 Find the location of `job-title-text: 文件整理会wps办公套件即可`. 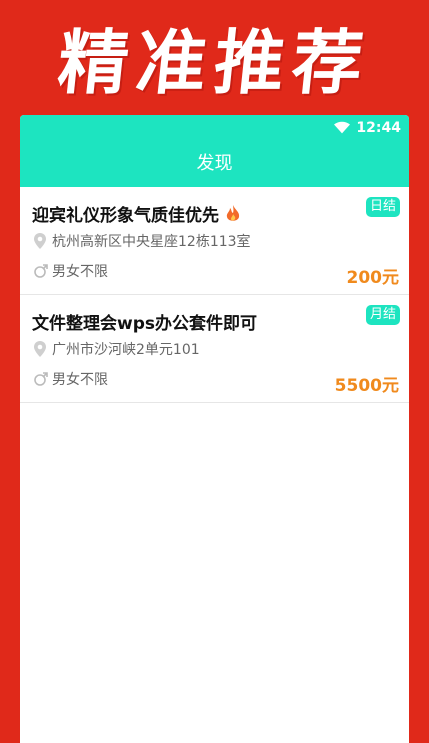

job-title-text: 文件整理会wps办公套件即可 is located at coordinates (144, 324).